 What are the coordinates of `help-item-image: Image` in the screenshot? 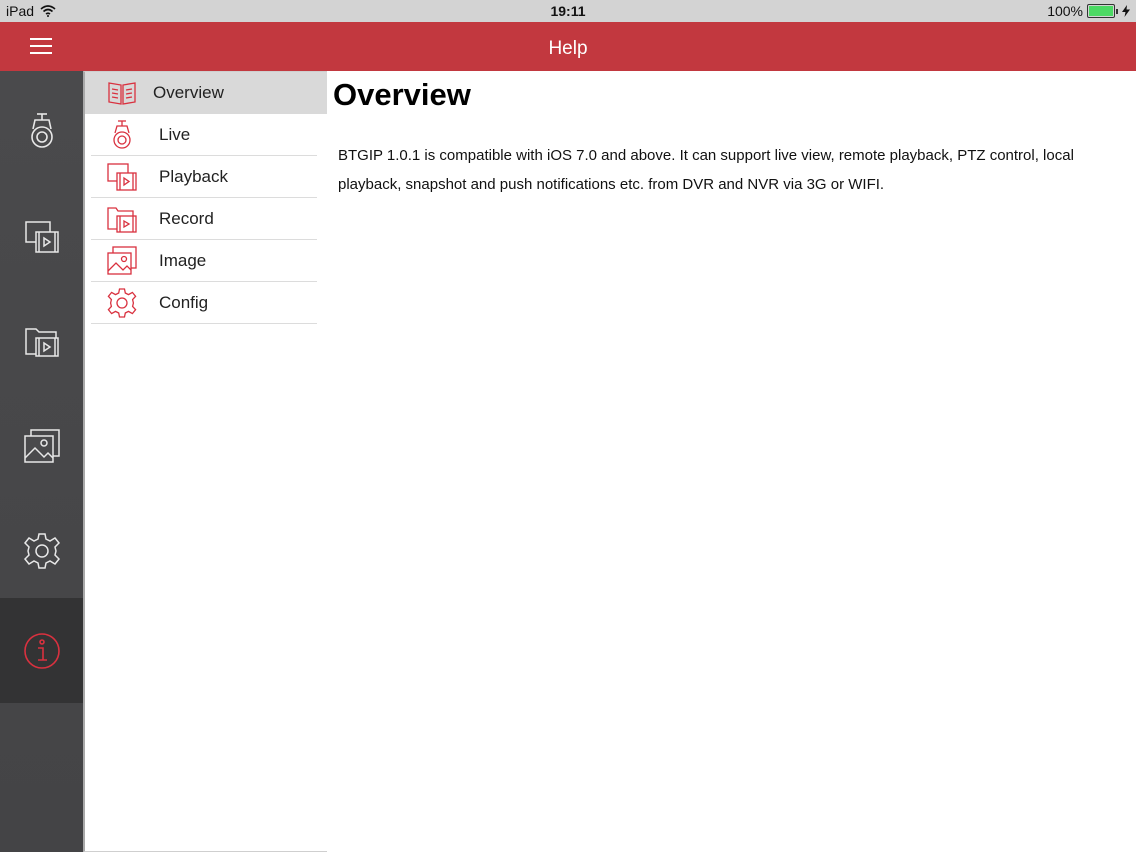 It's located at (206, 261).